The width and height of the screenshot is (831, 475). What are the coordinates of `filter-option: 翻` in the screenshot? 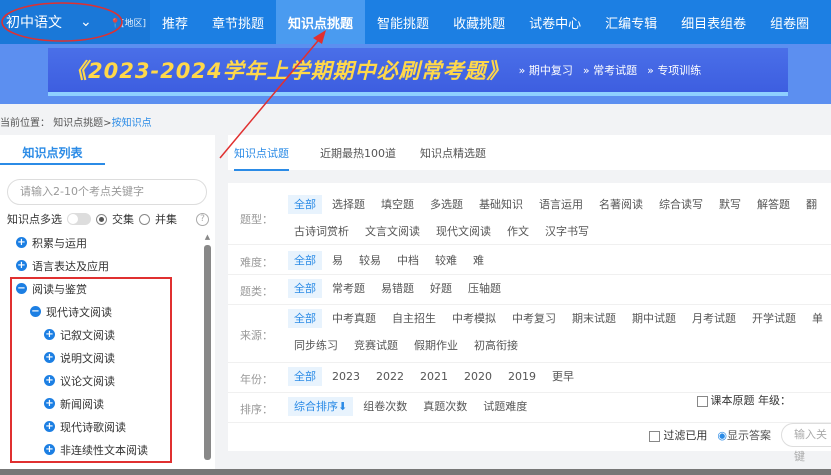 It's located at (811, 204).